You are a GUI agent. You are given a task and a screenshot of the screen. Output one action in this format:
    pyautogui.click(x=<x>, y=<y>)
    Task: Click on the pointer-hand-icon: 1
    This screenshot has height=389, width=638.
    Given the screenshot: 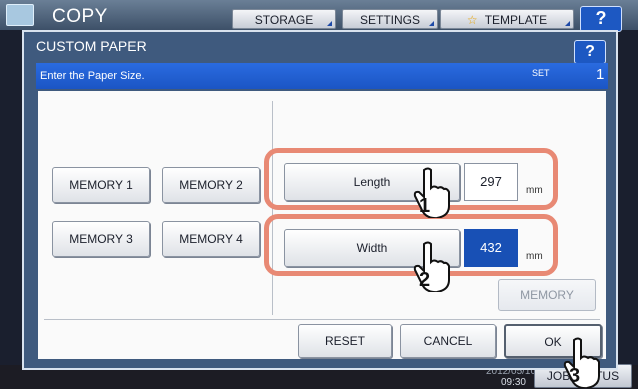 What is the action you would take?
    pyautogui.click(x=431, y=192)
    